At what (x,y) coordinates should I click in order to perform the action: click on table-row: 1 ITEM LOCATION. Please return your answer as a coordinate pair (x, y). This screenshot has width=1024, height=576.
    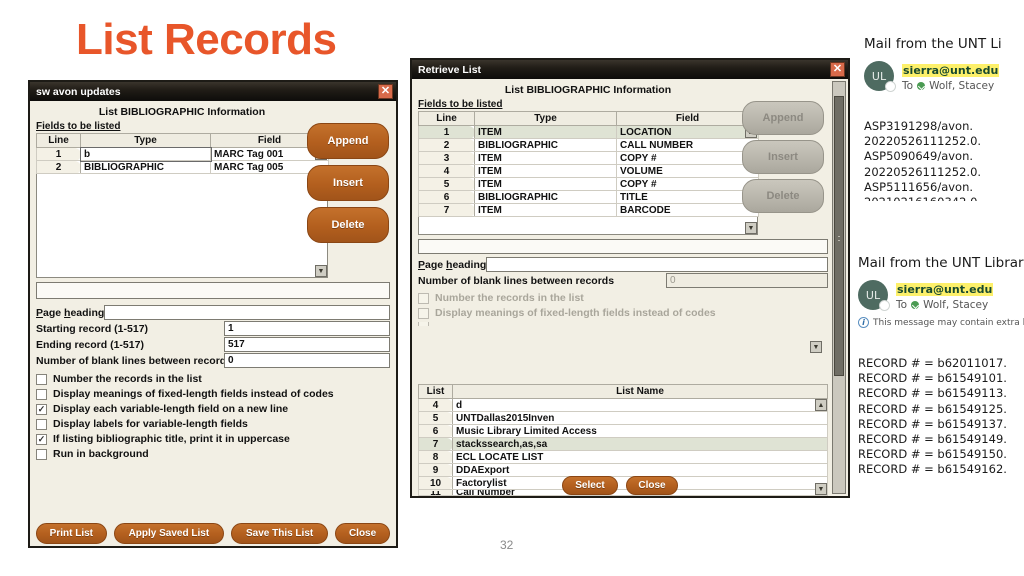
    Looking at the image, I should click on (588, 132).